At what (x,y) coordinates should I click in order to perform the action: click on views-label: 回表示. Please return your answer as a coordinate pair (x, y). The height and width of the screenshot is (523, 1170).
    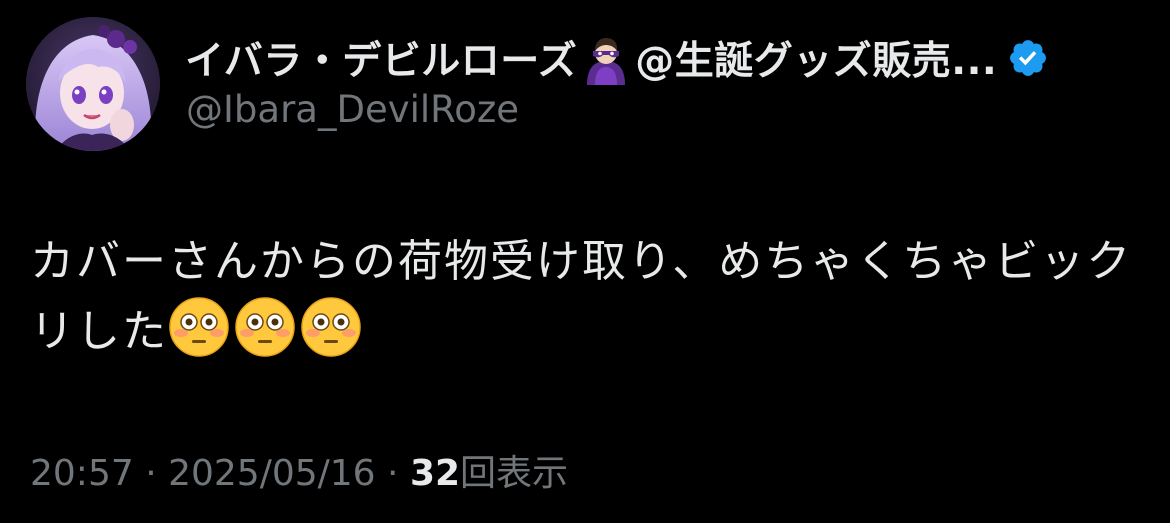
    Looking at the image, I should click on (514, 473).